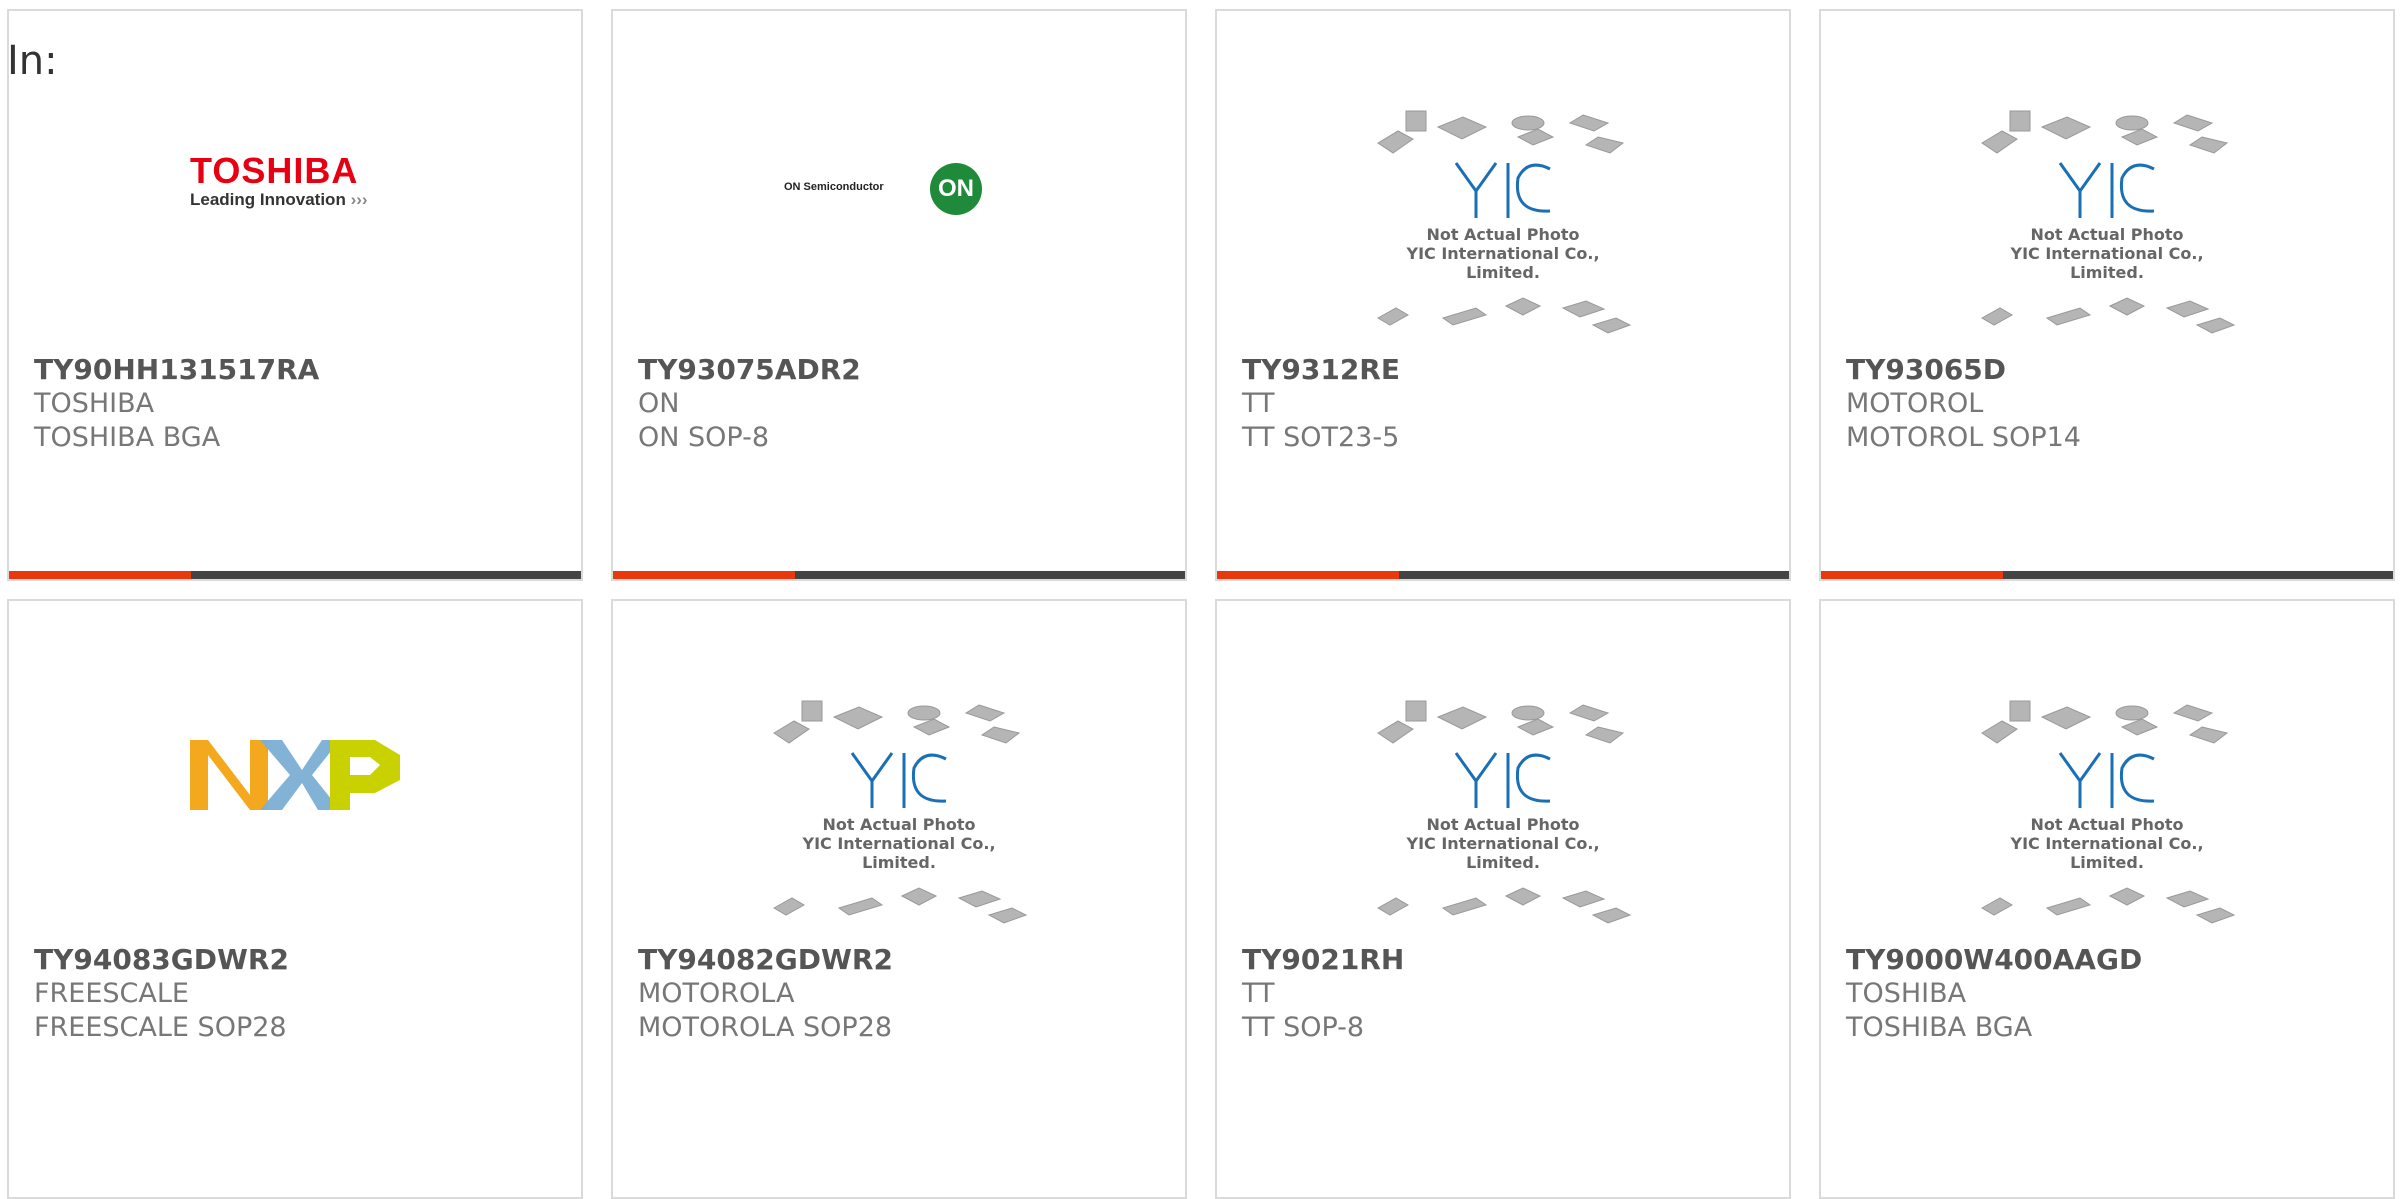  Describe the element at coordinates (1963, 370) in the screenshot. I see `part-number: TY93065D` at that location.